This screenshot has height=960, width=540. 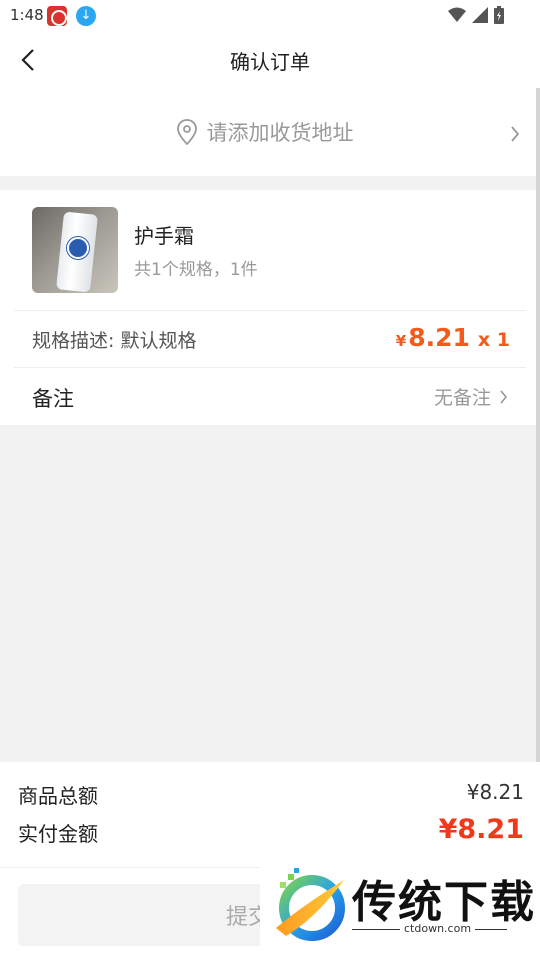 What do you see at coordinates (499, 15) in the screenshot?
I see `battery-icon` at bounding box center [499, 15].